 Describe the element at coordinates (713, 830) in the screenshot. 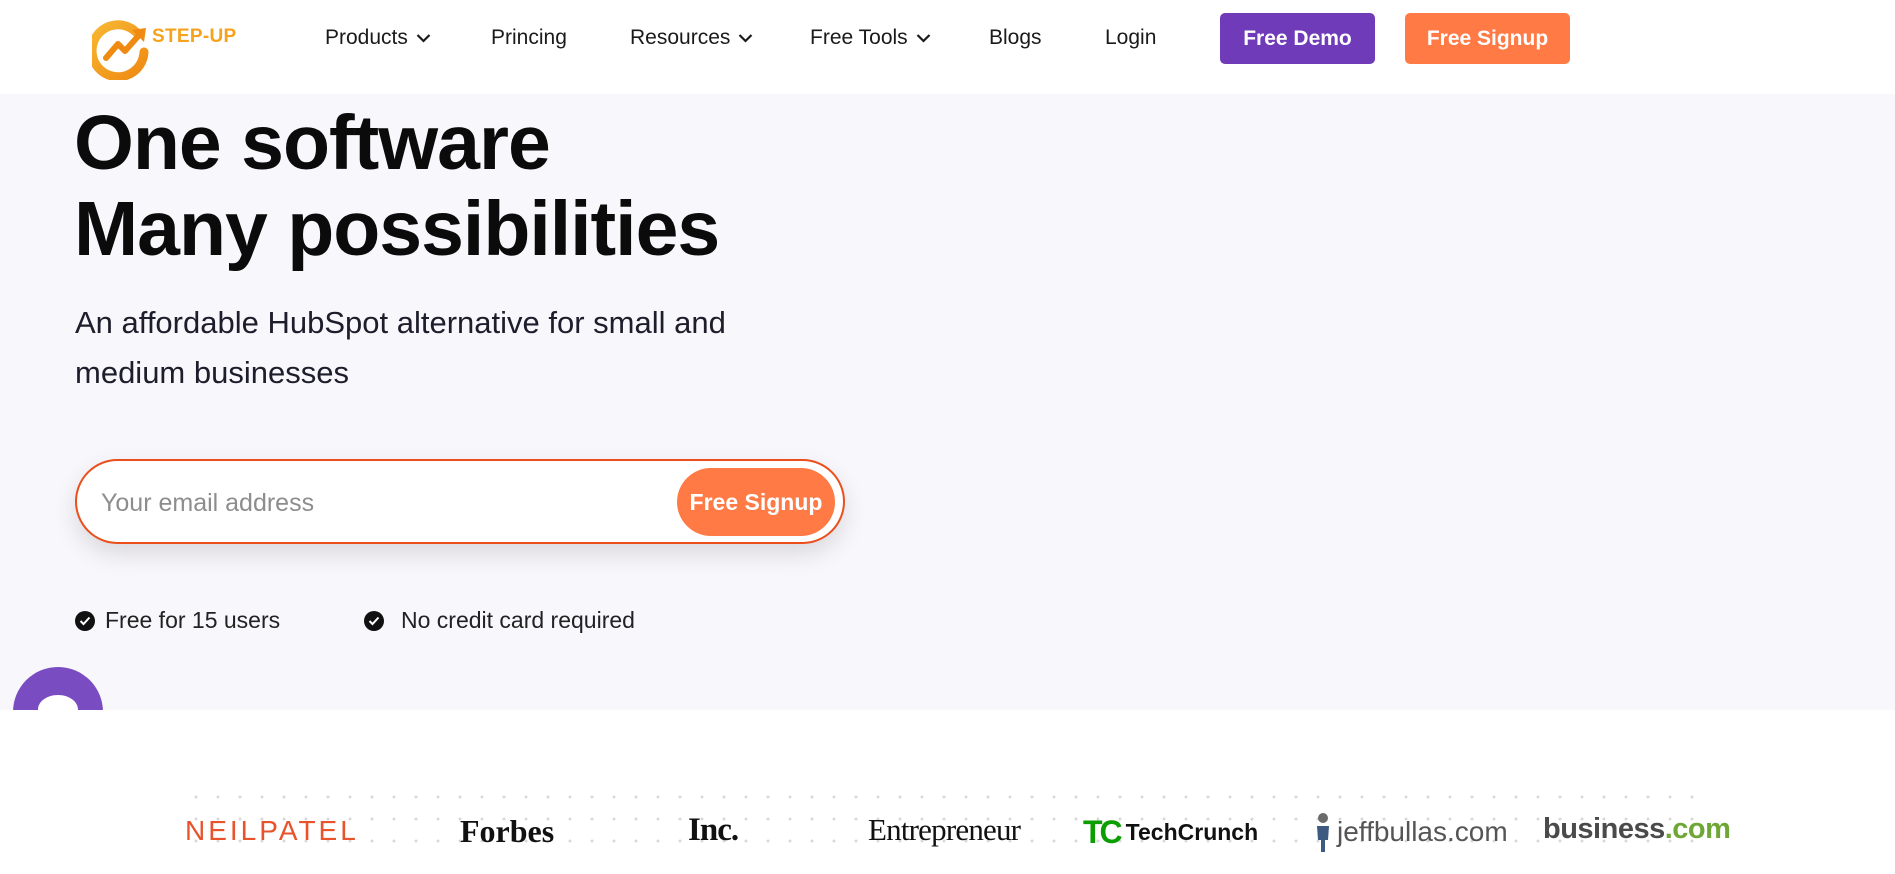

I see `inc-logo: Inc.` at that location.